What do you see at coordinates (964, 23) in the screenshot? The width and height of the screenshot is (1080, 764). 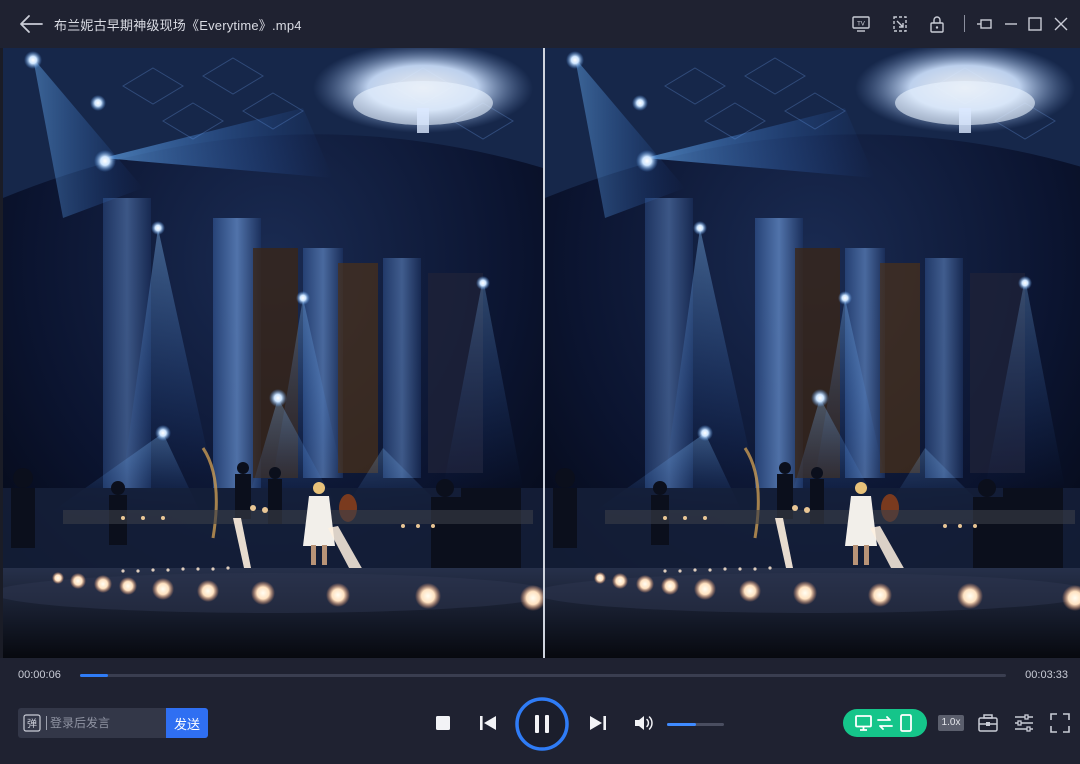 I see `titlebar-separator` at bounding box center [964, 23].